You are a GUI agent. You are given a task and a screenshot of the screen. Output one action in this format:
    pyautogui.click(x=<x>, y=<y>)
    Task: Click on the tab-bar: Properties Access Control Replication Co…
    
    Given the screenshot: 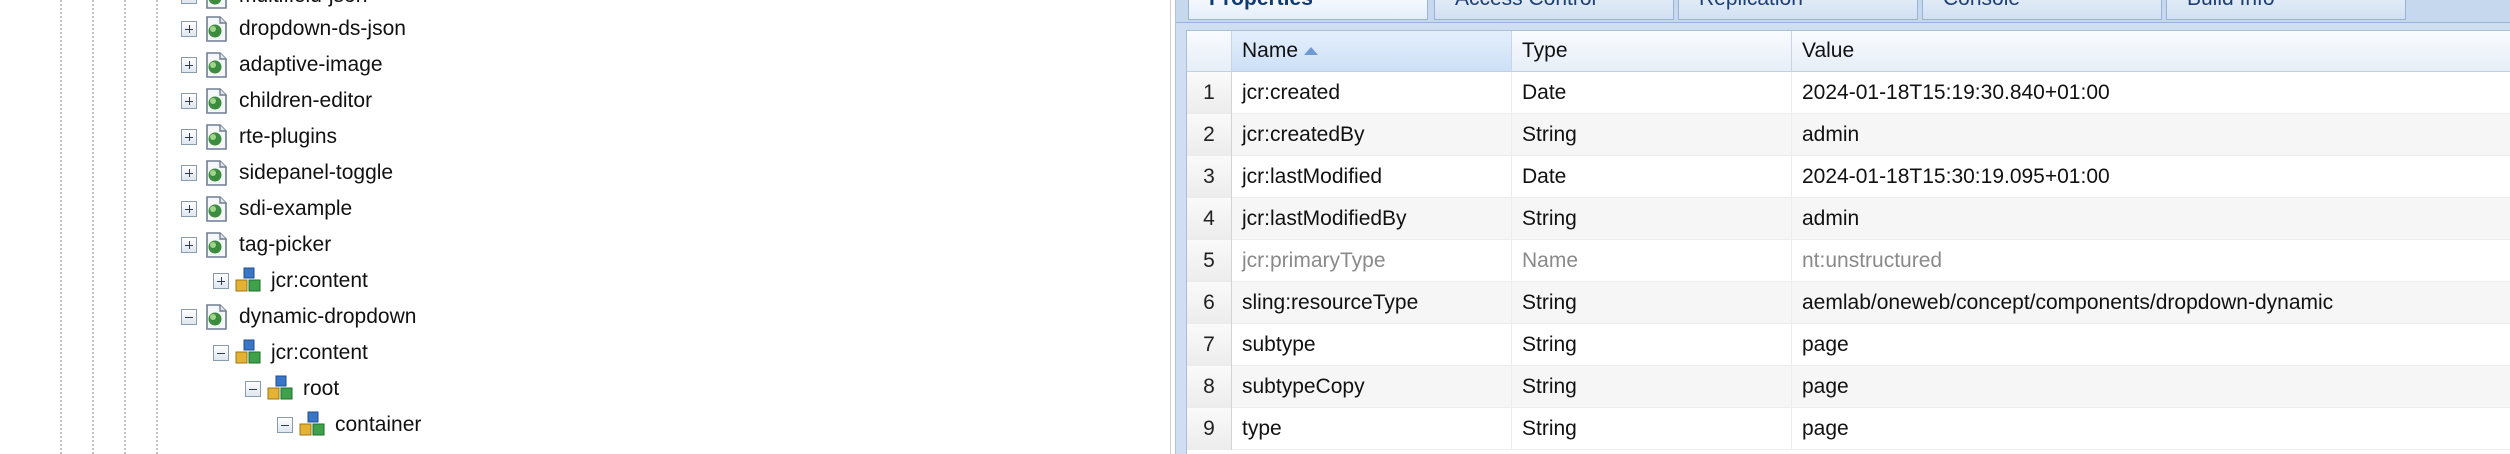 What is the action you would take?
    pyautogui.click(x=1843, y=11)
    